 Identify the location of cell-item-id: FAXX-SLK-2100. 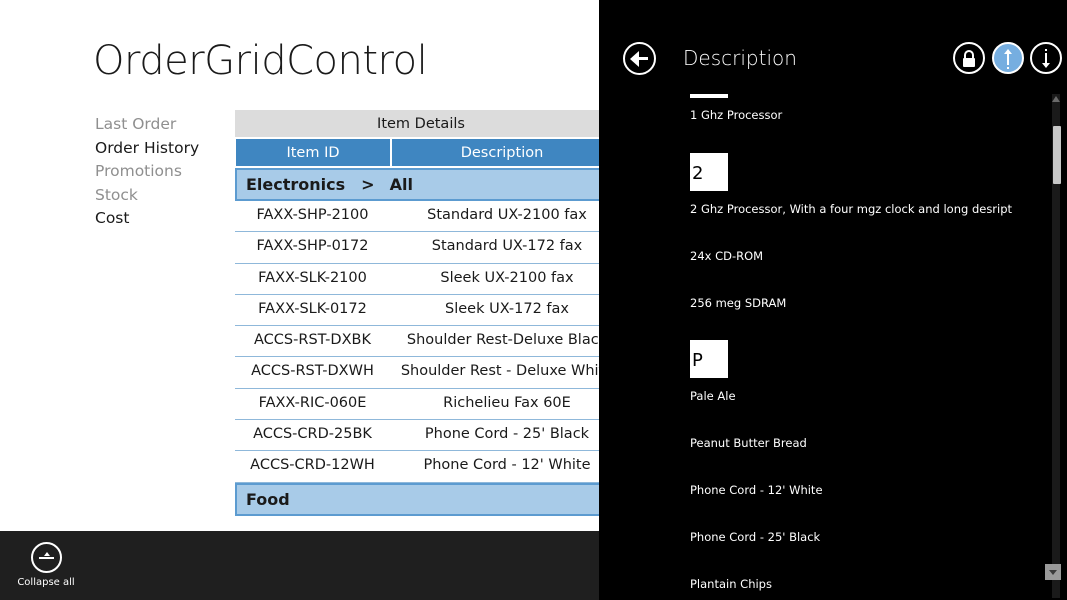
(312, 277).